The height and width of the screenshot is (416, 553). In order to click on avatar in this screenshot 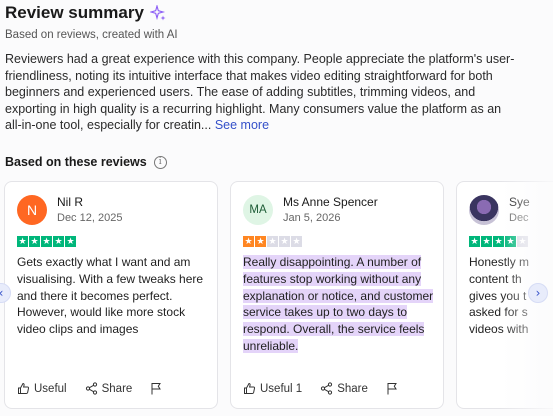, I will do `click(484, 210)`.